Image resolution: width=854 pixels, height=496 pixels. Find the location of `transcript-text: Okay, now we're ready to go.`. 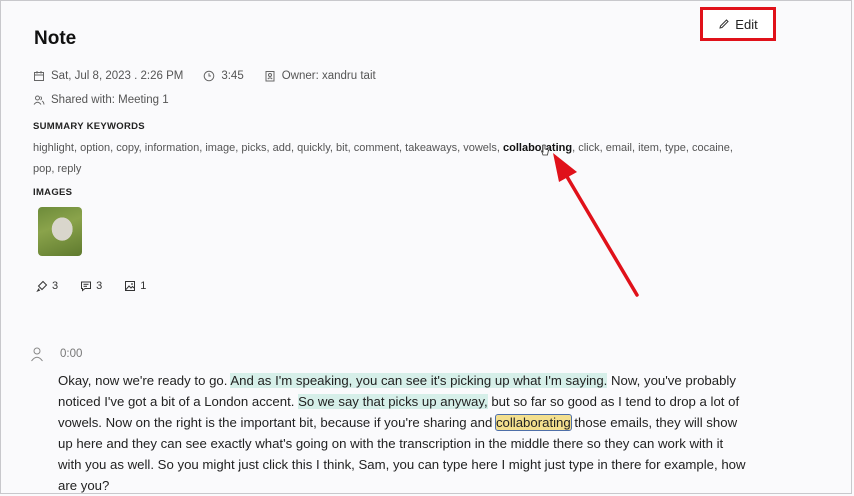

transcript-text: Okay, now we're ready to go. is located at coordinates (144, 380).